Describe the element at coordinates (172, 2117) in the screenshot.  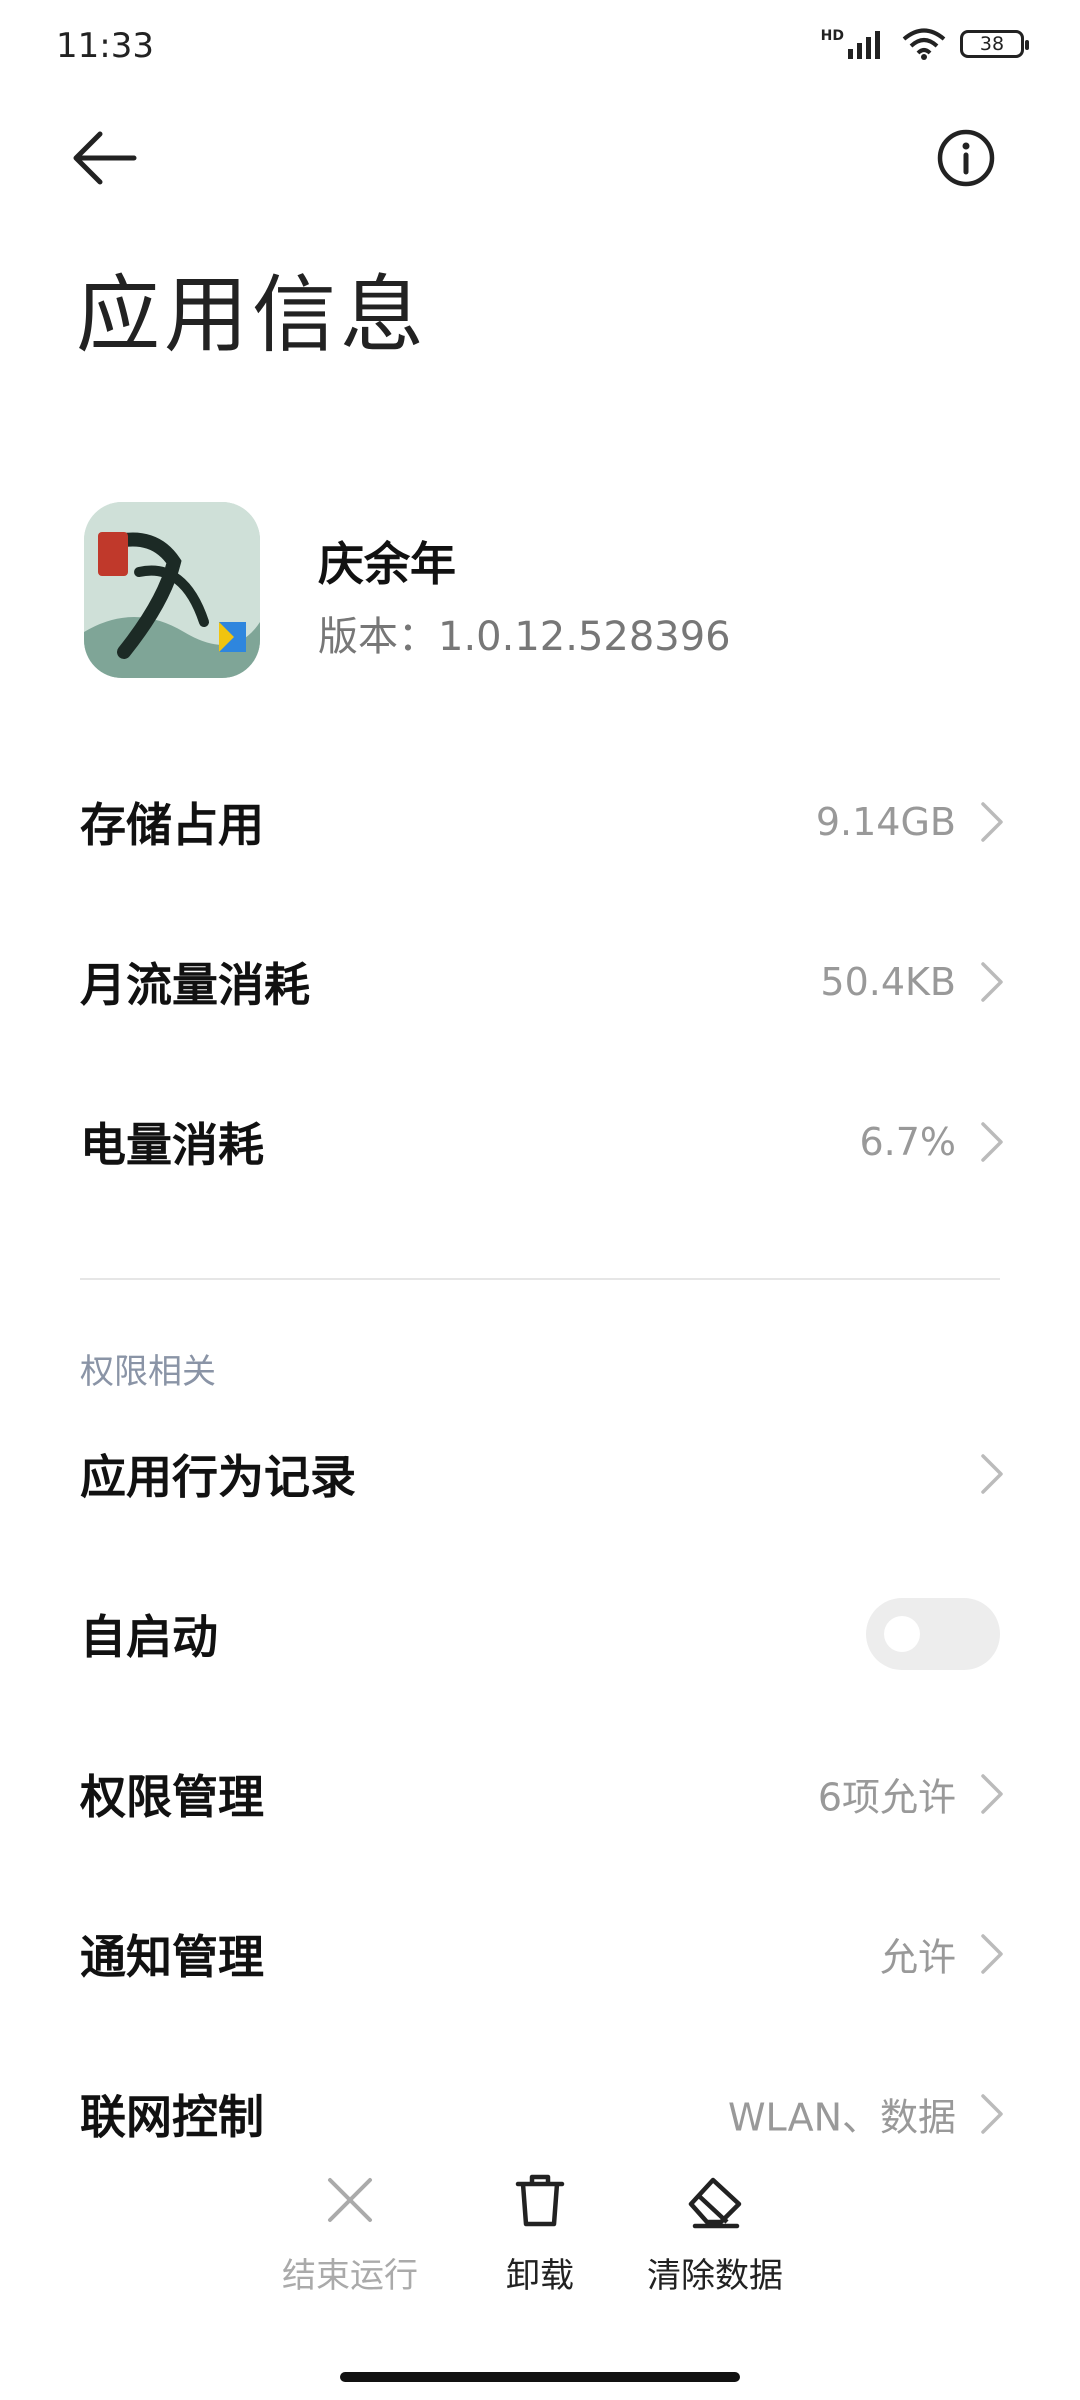
I see `row-label: 联网控制` at that location.